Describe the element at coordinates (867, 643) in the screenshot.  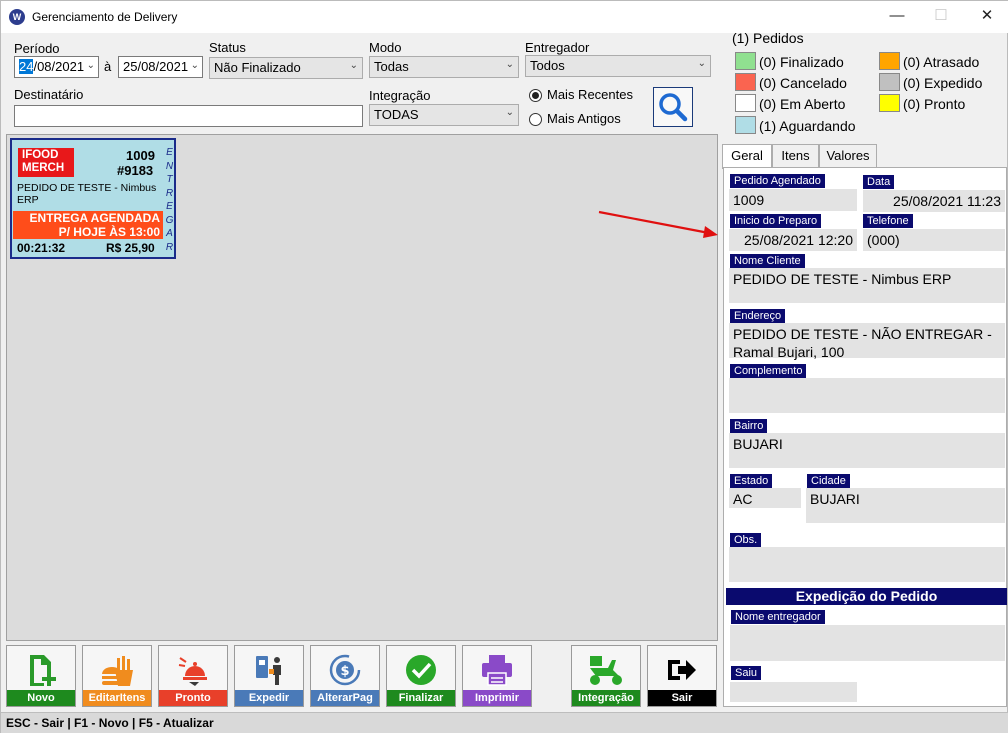
I see `nome-entregador-value` at that location.